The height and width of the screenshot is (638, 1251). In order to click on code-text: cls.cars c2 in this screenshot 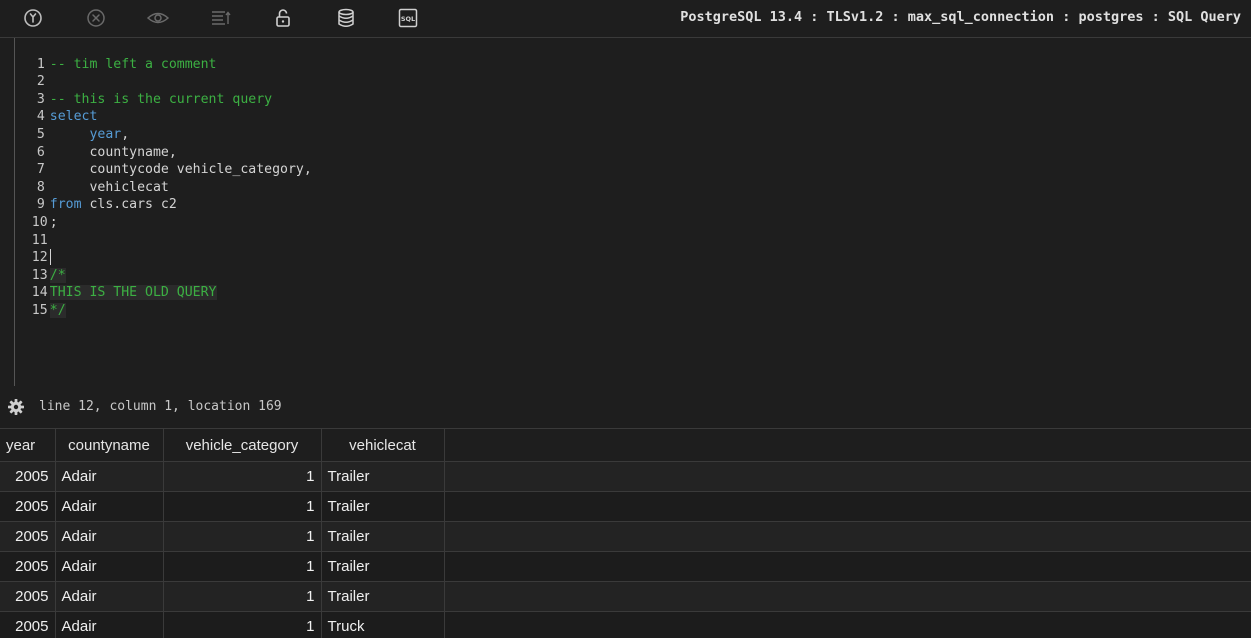, I will do `click(129, 204)`.